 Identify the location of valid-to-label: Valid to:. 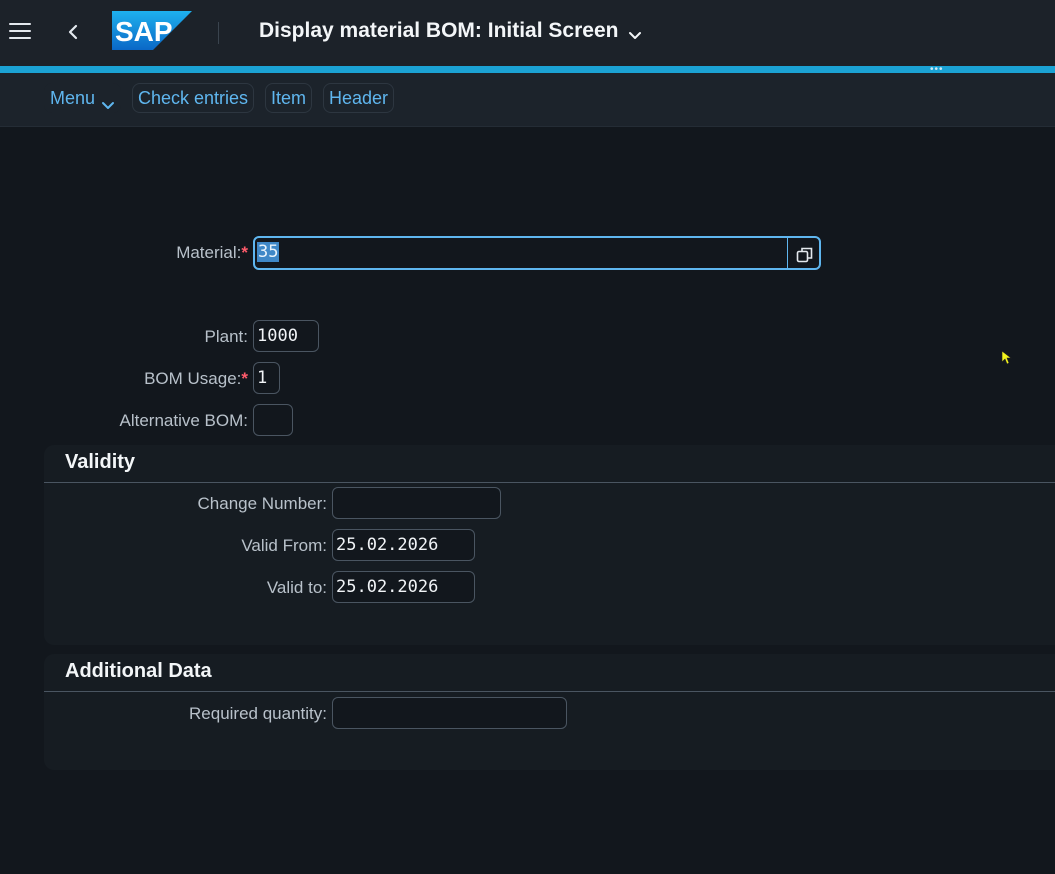
(296, 587).